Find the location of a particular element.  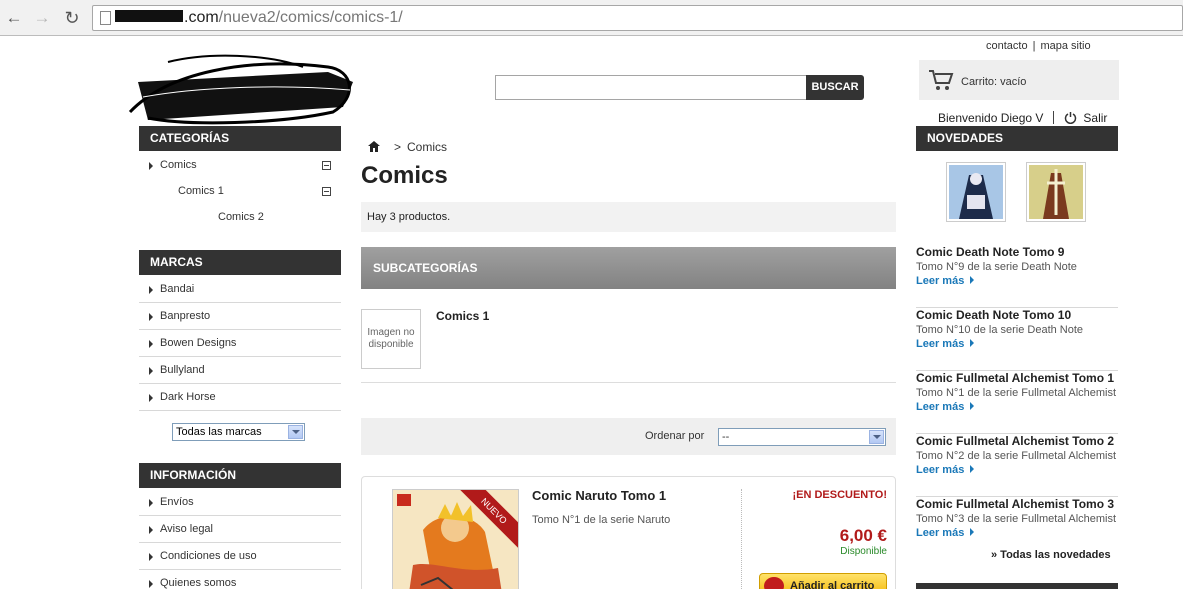

category-label: Comics 2 is located at coordinates (241, 217).